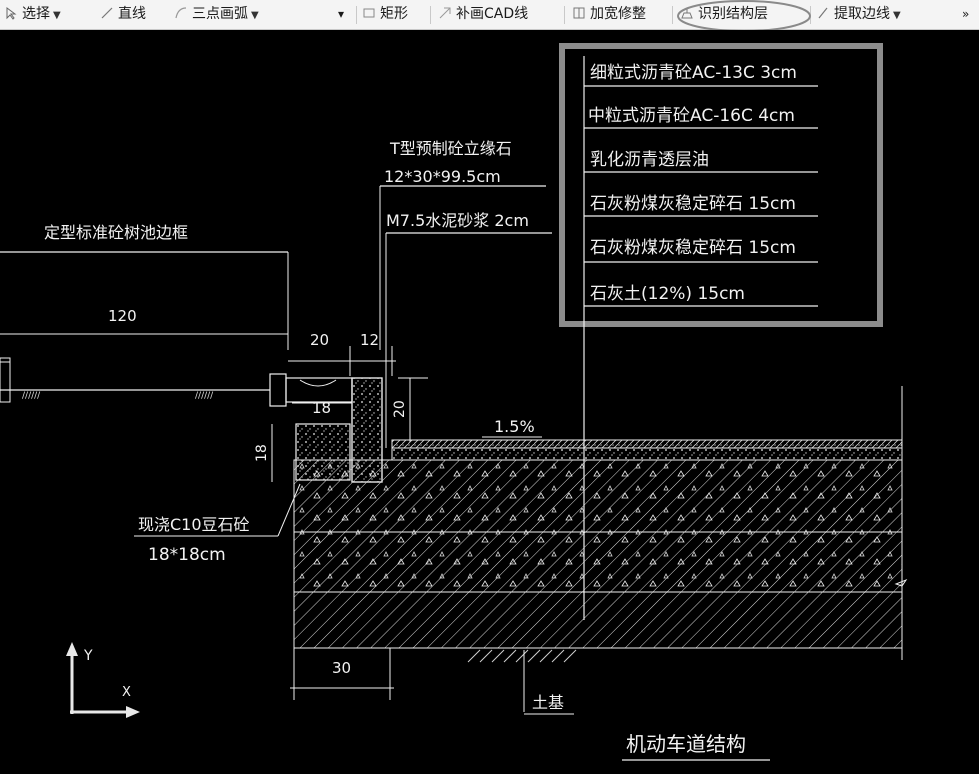  What do you see at coordinates (686, 744) in the screenshot?
I see `drawing-title: 机动车道结构` at bounding box center [686, 744].